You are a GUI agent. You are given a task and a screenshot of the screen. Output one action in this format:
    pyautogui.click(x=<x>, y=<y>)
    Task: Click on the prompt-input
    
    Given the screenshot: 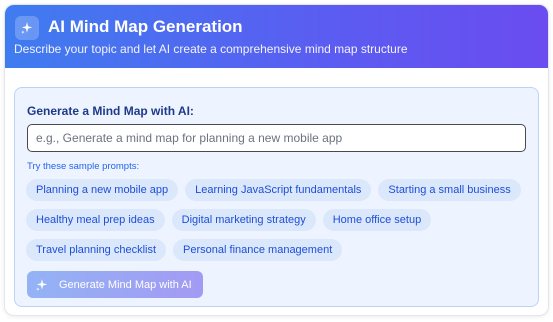 What is the action you would take?
    pyautogui.click(x=276, y=138)
    